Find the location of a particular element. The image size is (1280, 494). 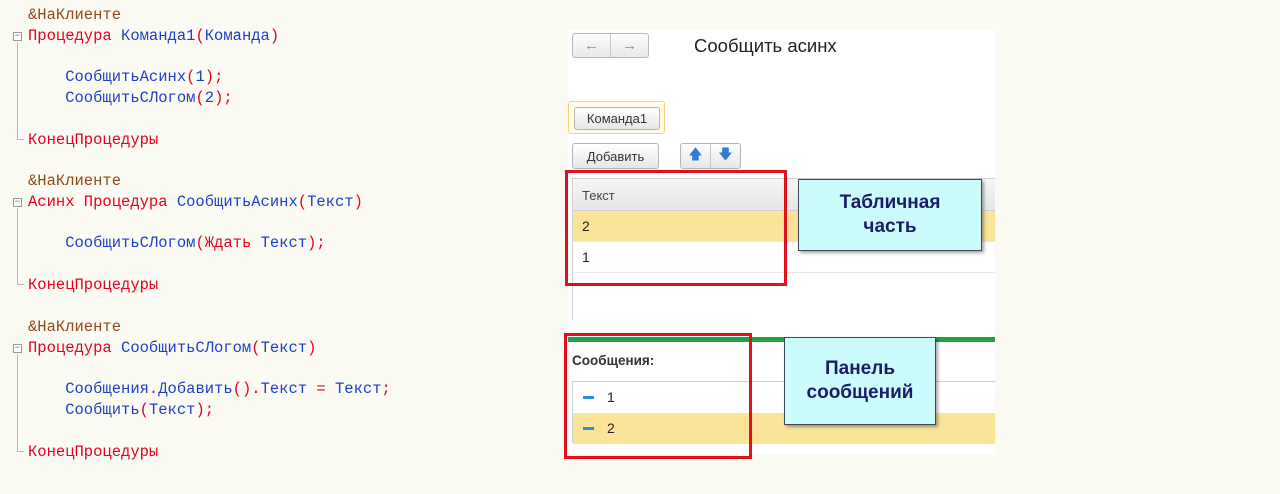

code-line: СообщитьСЛогом(Ждать Текст); is located at coordinates (177, 243).